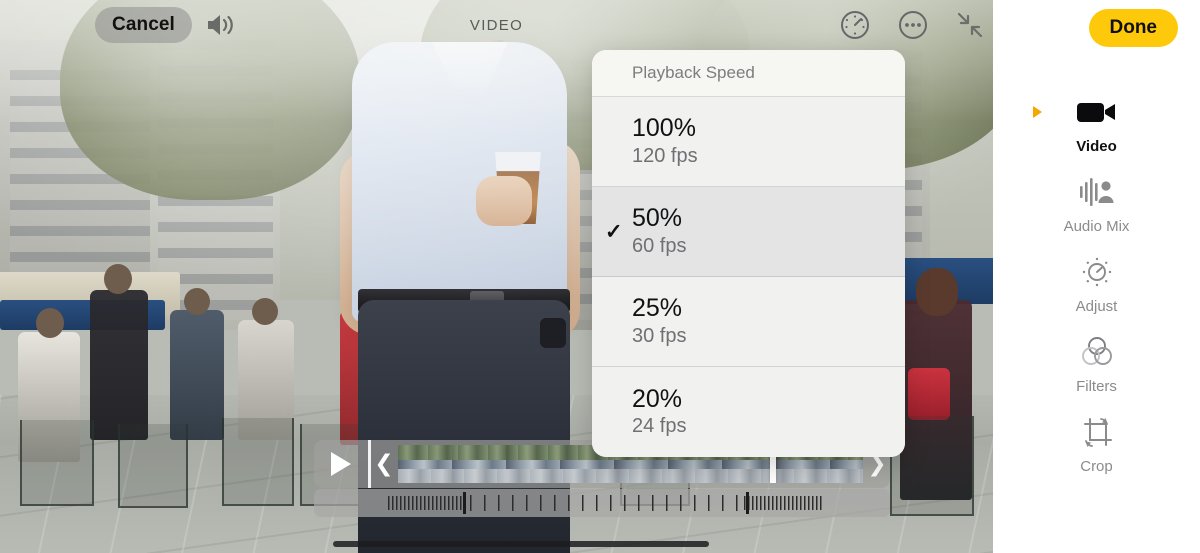 This screenshot has width=1200, height=553. What do you see at coordinates (659, 335) in the screenshot?
I see `speed-option-fps: 30 fps` at bounding box center [659, 335].